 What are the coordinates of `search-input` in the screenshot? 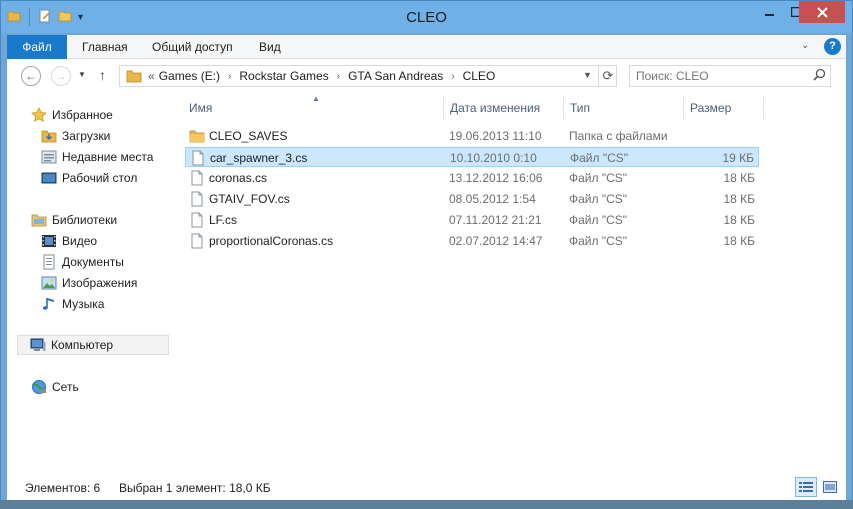 It's located at (721, 76).